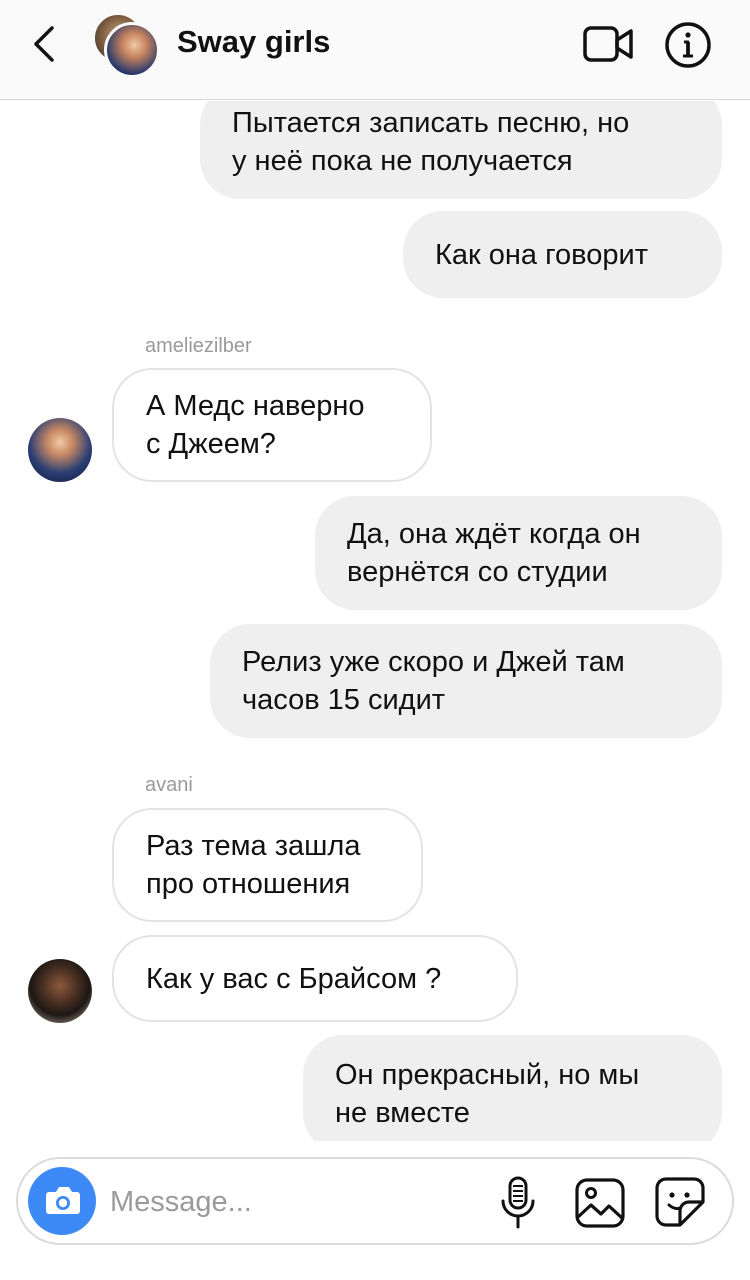  What do you see at coordinates (253, 865) in the screenshot?
I see `message-text: Раз тема зашла про отношения` at bounding box center [253, 865].